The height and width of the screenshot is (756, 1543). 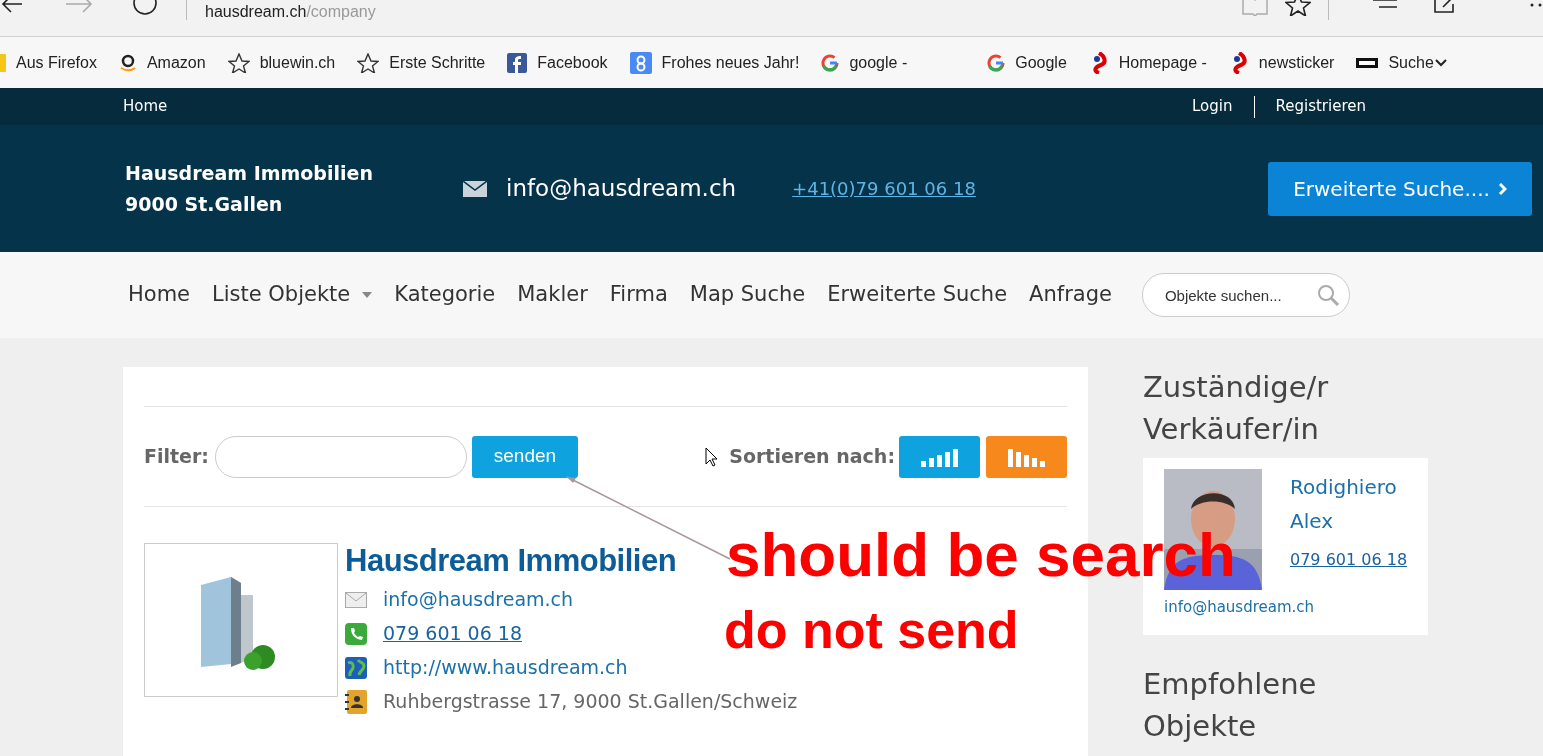 I want to click on nav-item: Makler, so click(x=552, y=295).